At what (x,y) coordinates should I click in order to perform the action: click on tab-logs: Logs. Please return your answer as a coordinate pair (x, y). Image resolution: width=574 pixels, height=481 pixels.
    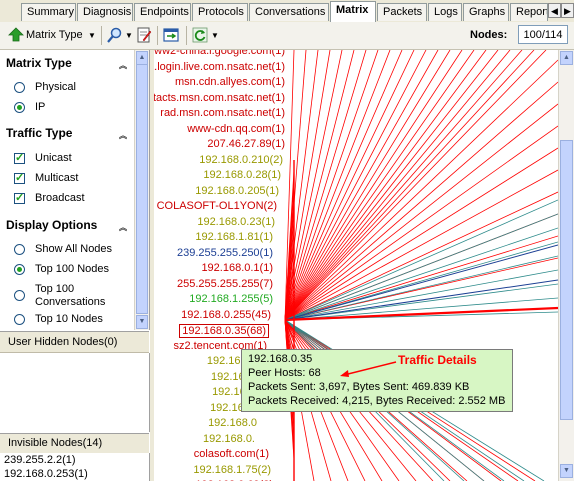
    Looking at the image, I should click on (445, 12).